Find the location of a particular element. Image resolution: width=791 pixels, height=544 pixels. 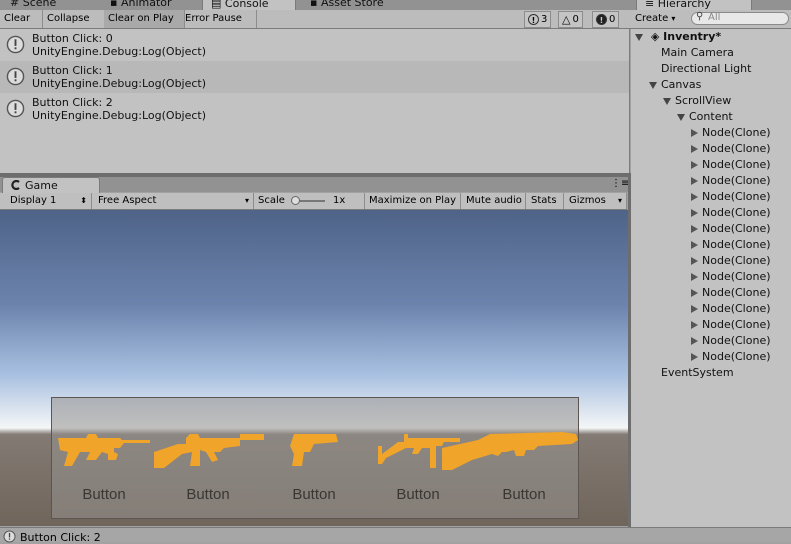

scale-slider-thumb is located at coordinates (295, 200).